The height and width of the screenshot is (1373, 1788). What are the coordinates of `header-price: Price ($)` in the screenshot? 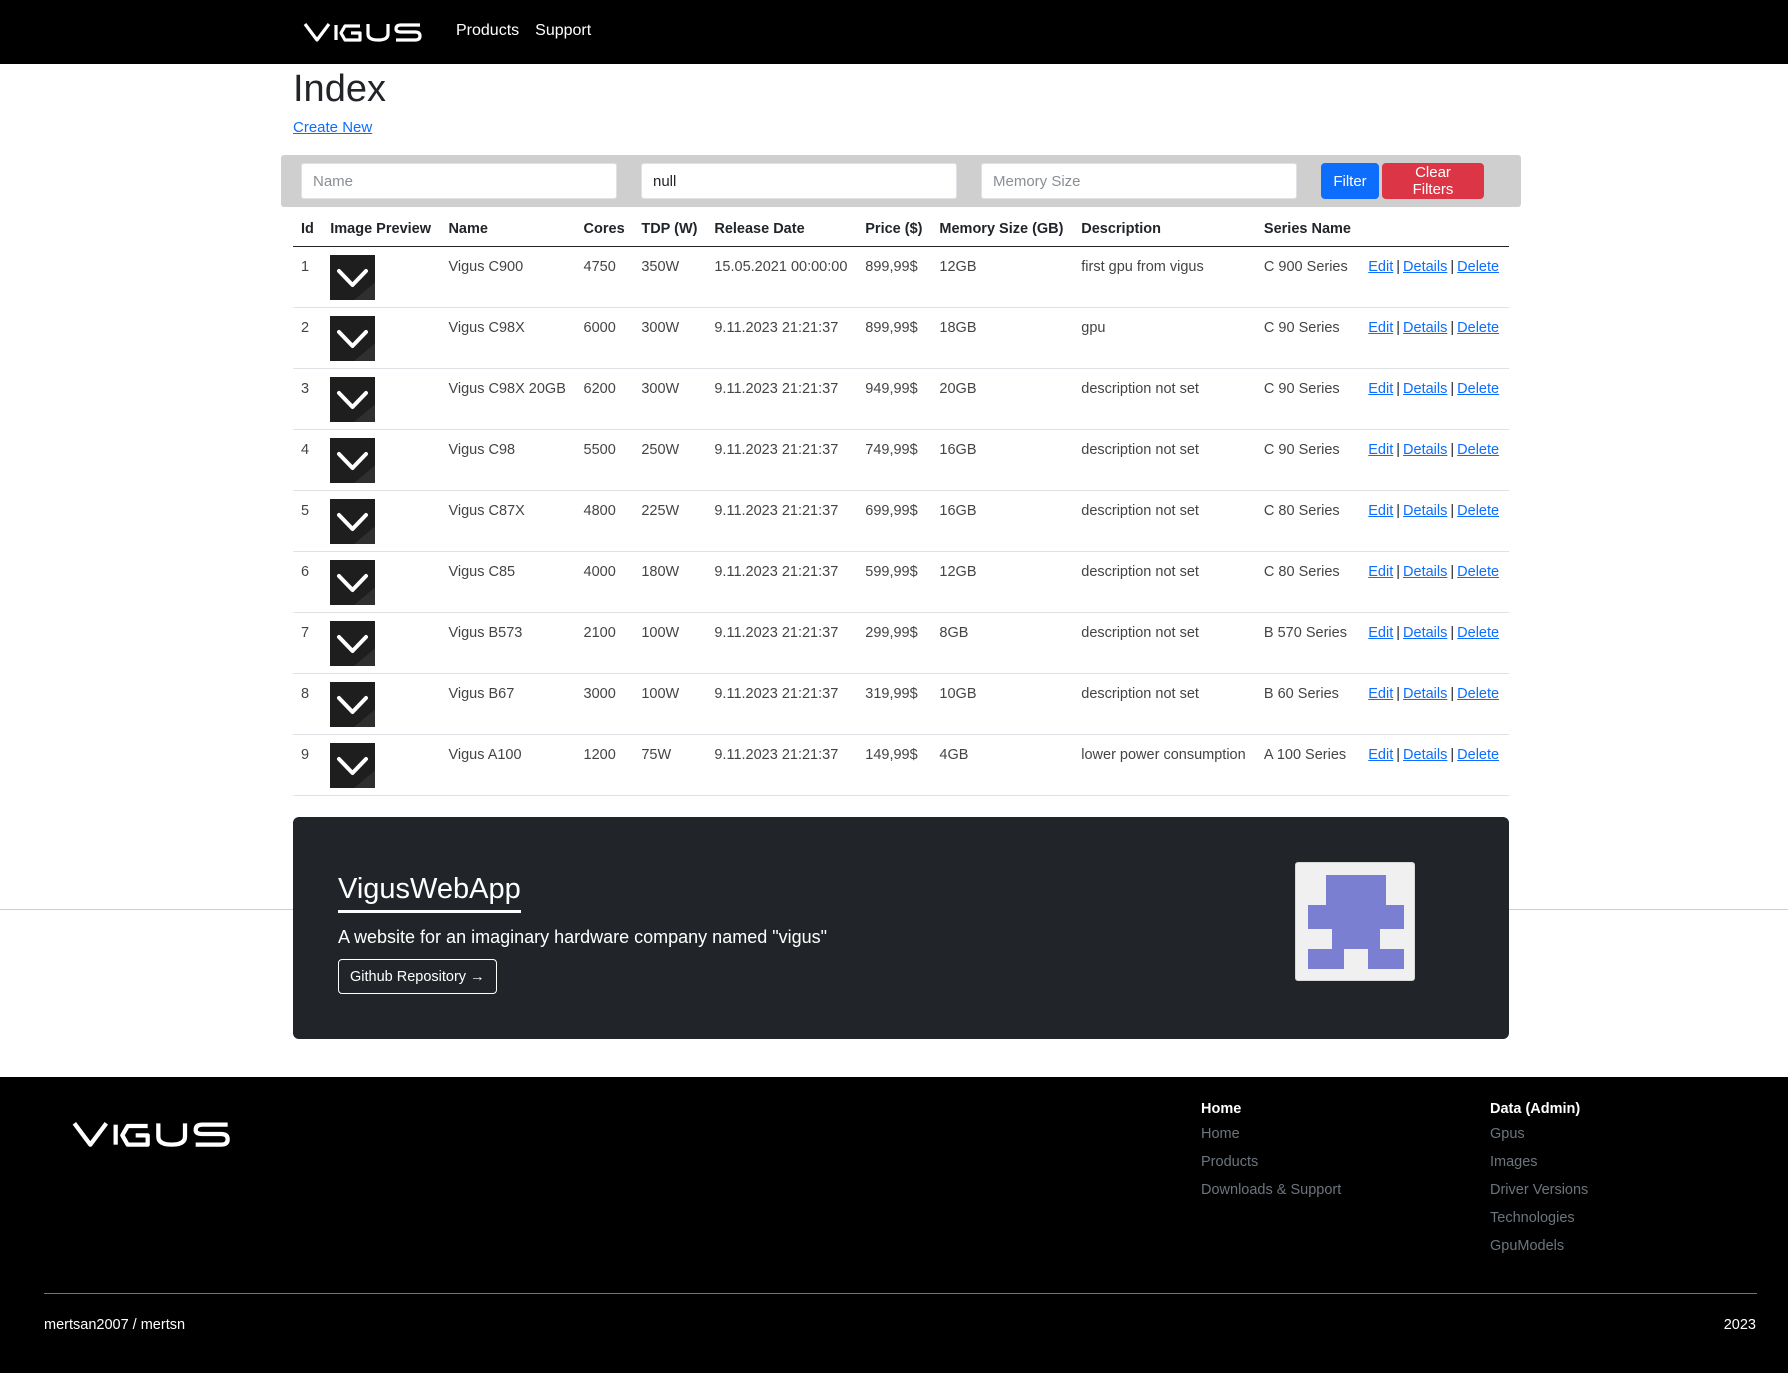 It's located at (894, 229).